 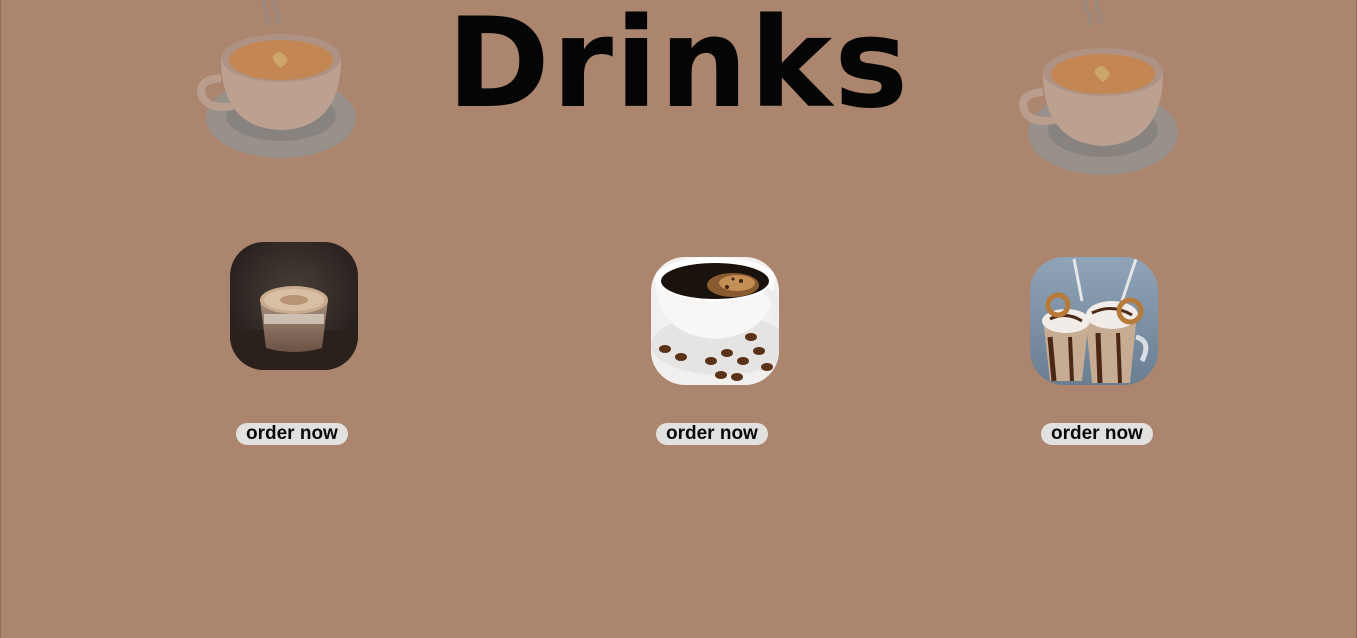 I want to click on chocolate-milkshake-image, so click(x=1094, y=321).